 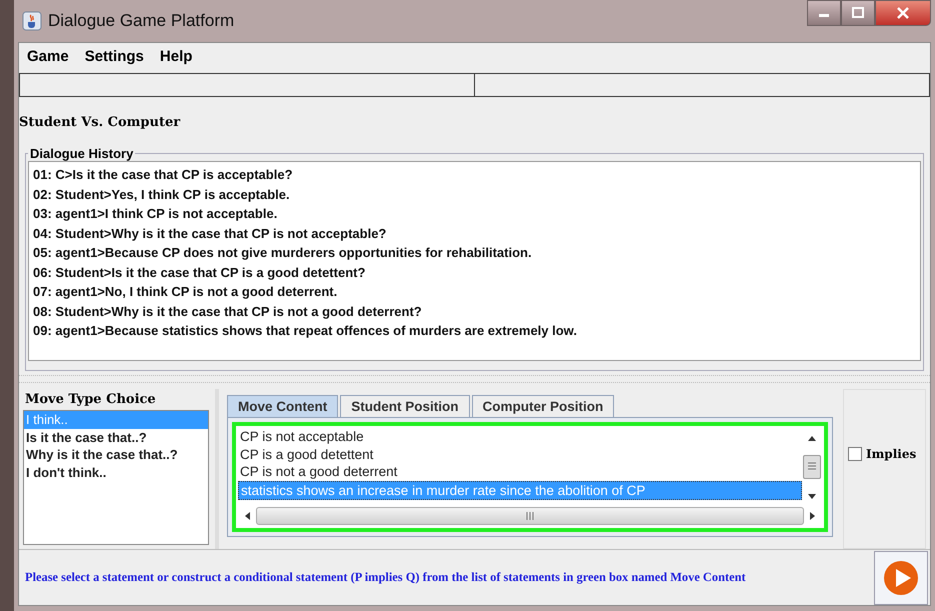 I want to click on list-item: CP is not acceptable, so click(x=520, y=437).